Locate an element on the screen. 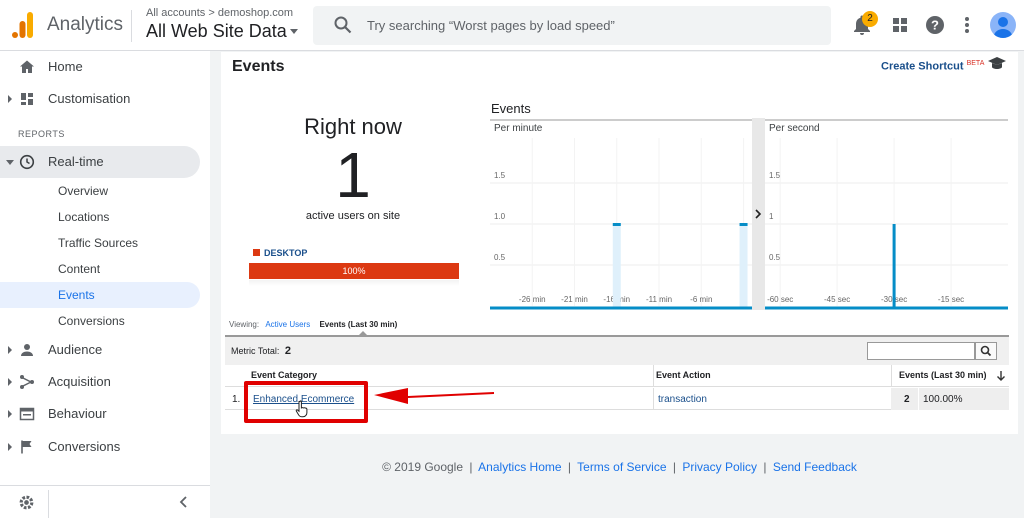 This screenshot has height=518, width=1024. sidebar-subitem-overview: Overview is located at coordinates (100, 191).